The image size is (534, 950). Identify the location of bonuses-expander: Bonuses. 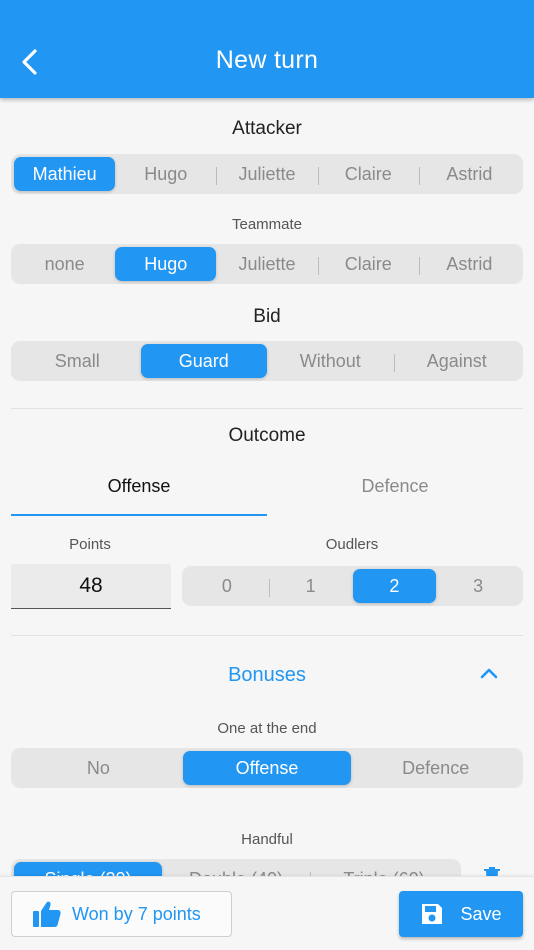
(267, 676).